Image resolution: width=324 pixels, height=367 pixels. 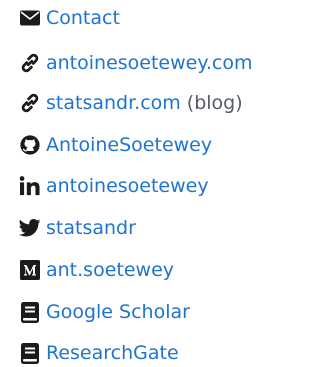 What do you see at coordinates (91, 228) in the screenshot?
I see `twitter-link: statsandr` at bounding box center [91, 228].